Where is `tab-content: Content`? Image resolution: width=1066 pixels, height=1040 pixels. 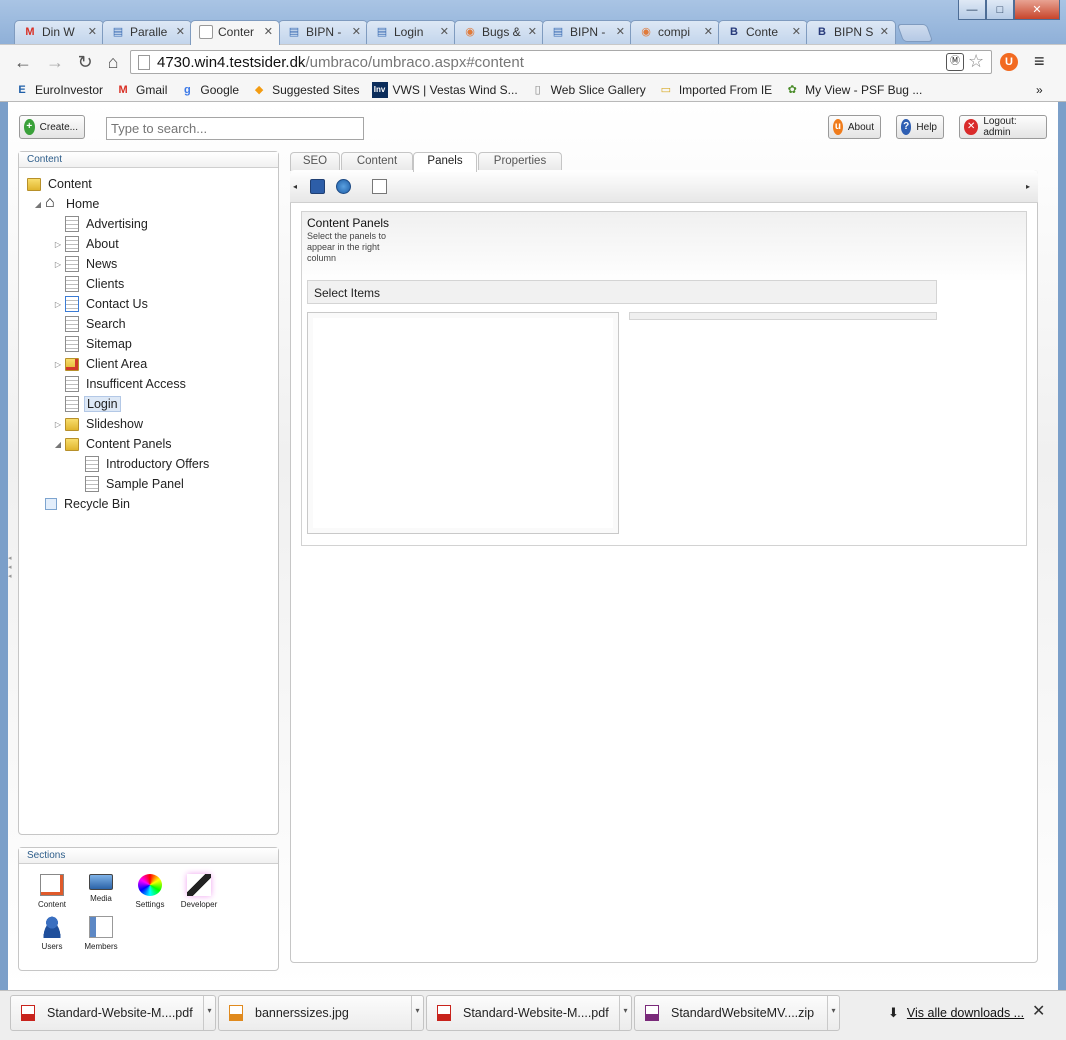 tab-content: Content is located at coordinates (377, 161).